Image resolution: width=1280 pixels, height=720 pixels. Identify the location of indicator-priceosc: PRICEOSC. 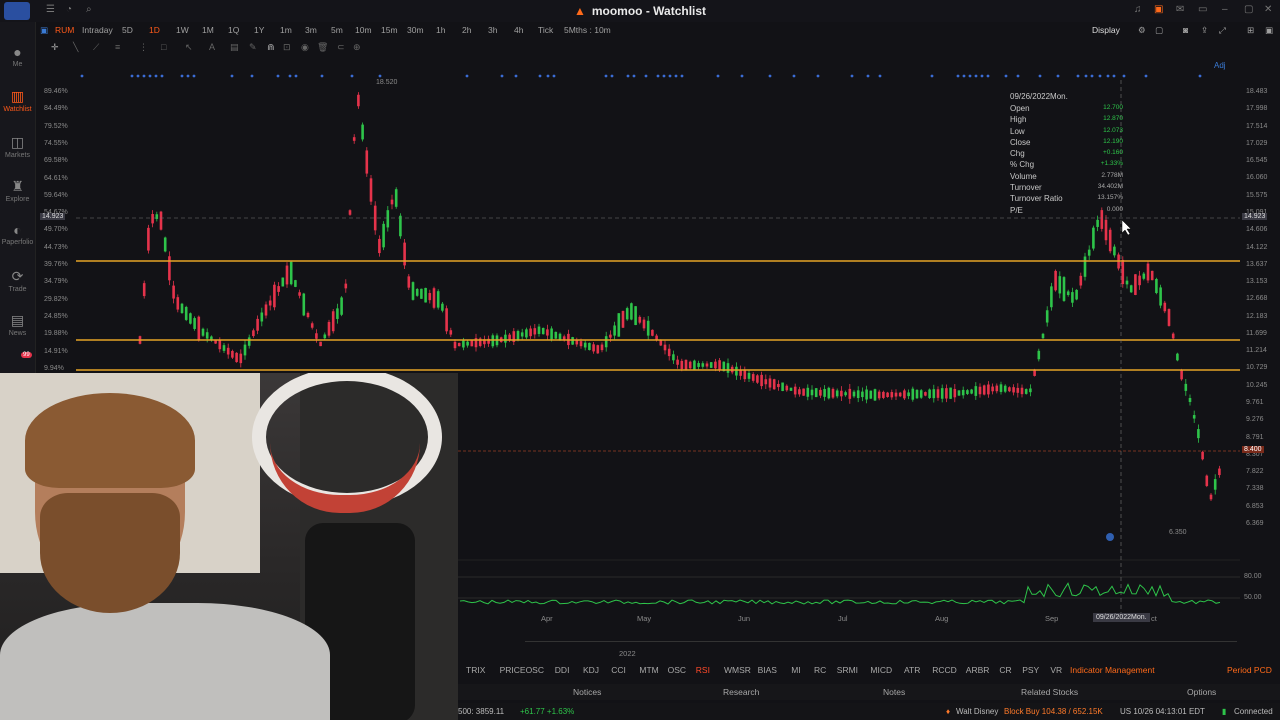
(522, 670).